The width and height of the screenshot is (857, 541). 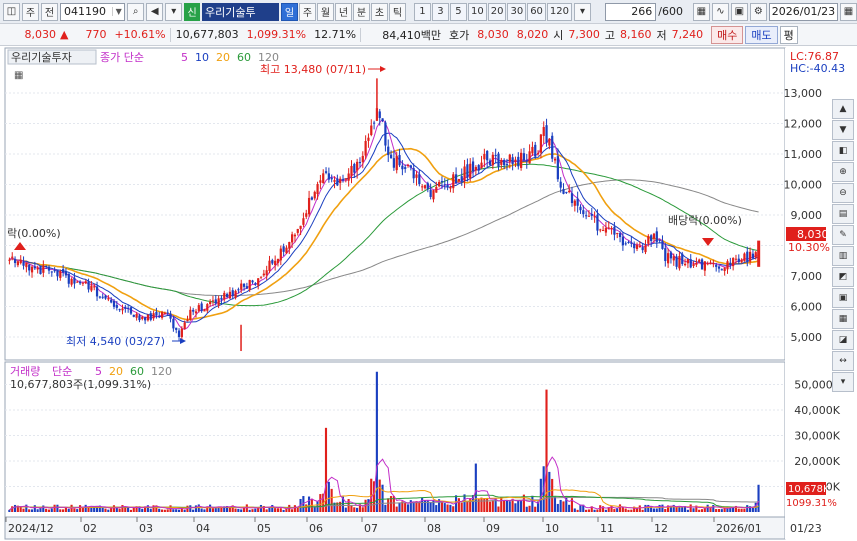 What do you see at coordinates (843, 382) in the screenshot?
I see `side-tool-icon-13: ▾` at bounding box center [843, 382].